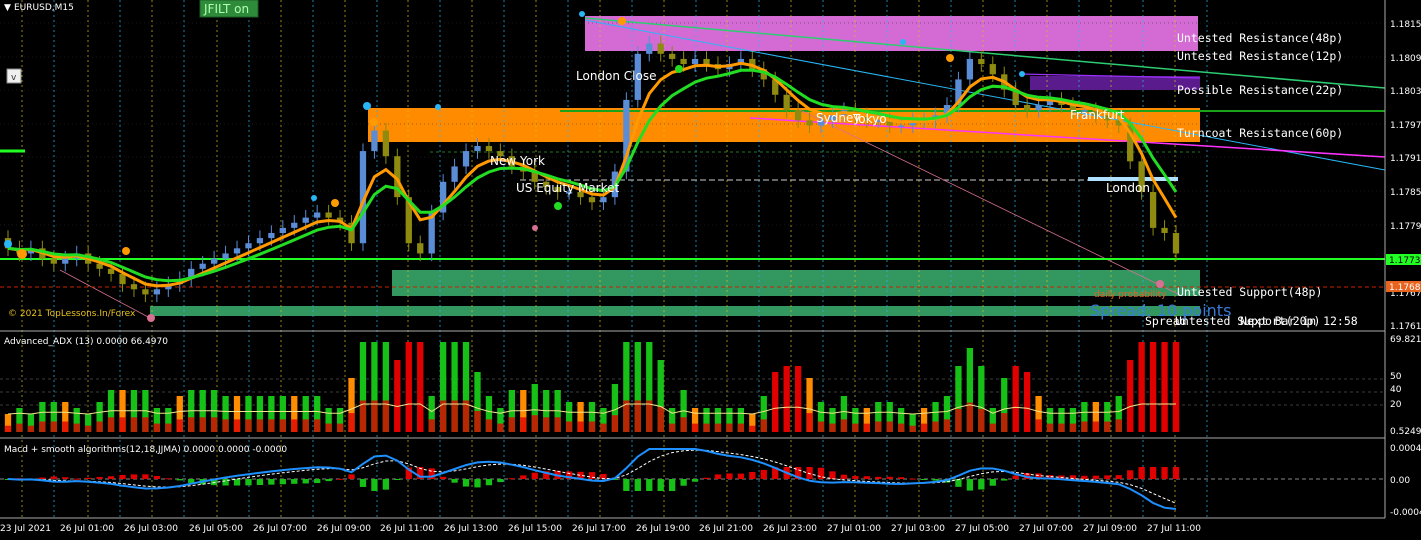  Describe the element at coordinates (982, 529) in the screenshot. I see `time-tick: 27 Jul 05:00` at that location.